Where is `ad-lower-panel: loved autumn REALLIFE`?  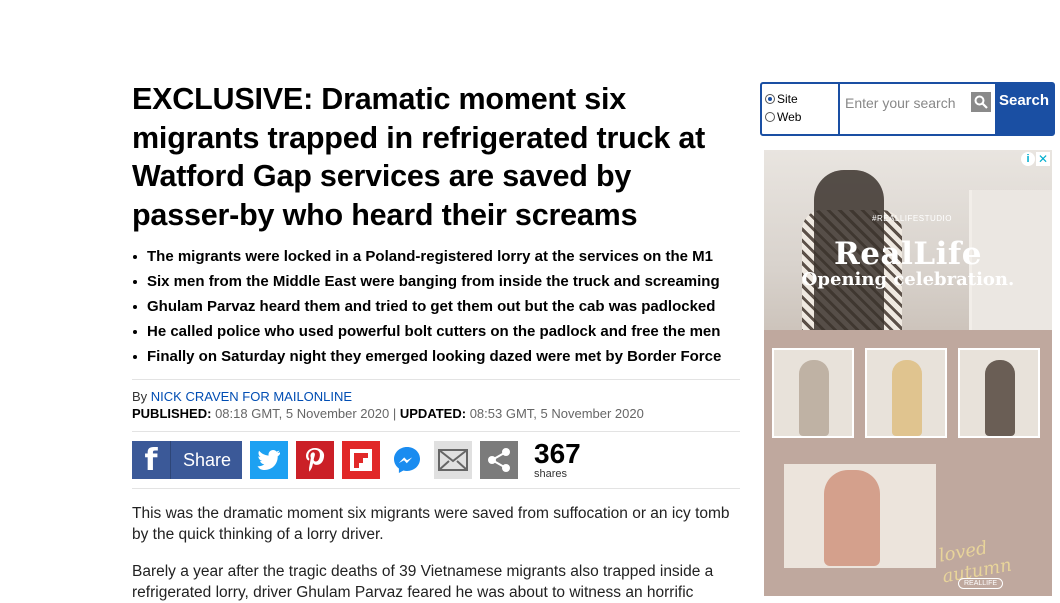 ad-lower-panel: loved autumn REALLIFE is located at coordinates (908, 463).